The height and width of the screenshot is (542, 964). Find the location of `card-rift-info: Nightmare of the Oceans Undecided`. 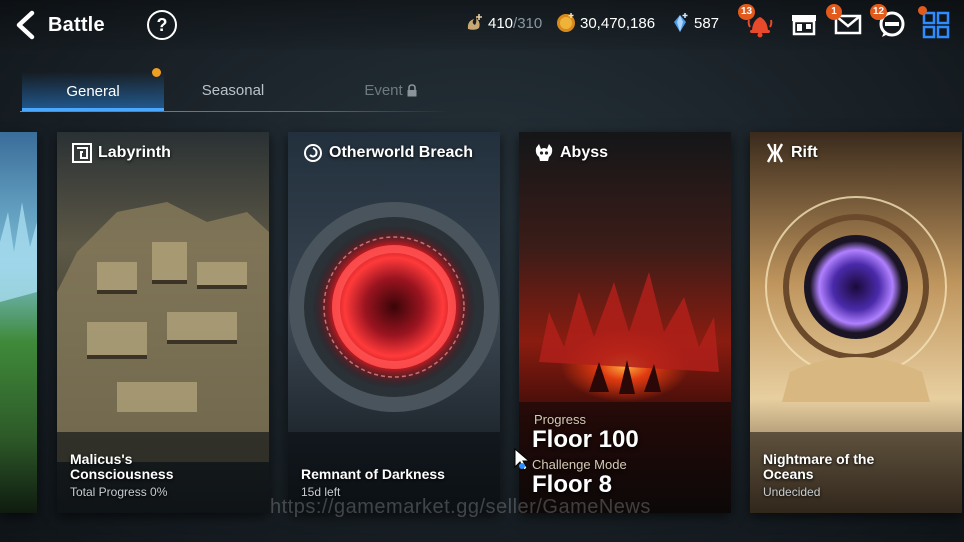

card-rift-info: Nightmare of the Oceans Undecided is located at coordinates (838, 475).